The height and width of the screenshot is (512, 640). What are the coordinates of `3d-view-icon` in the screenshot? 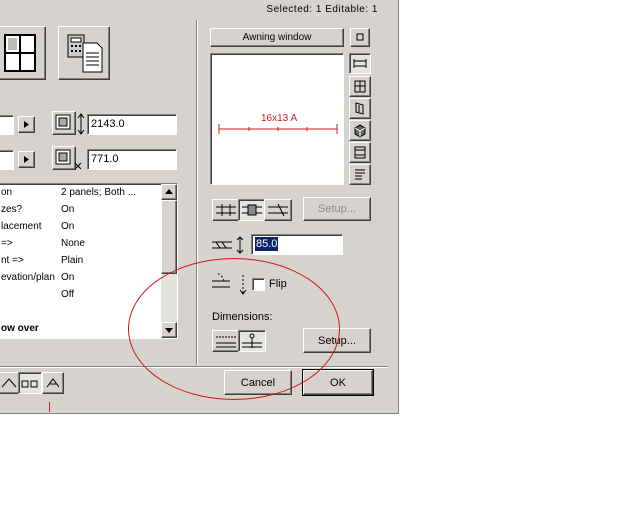 It's located at (360, 131).